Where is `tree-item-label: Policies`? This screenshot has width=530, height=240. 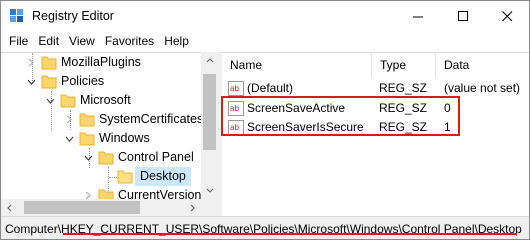
tree-item-label: Policies is located at coordinates (83, 81).